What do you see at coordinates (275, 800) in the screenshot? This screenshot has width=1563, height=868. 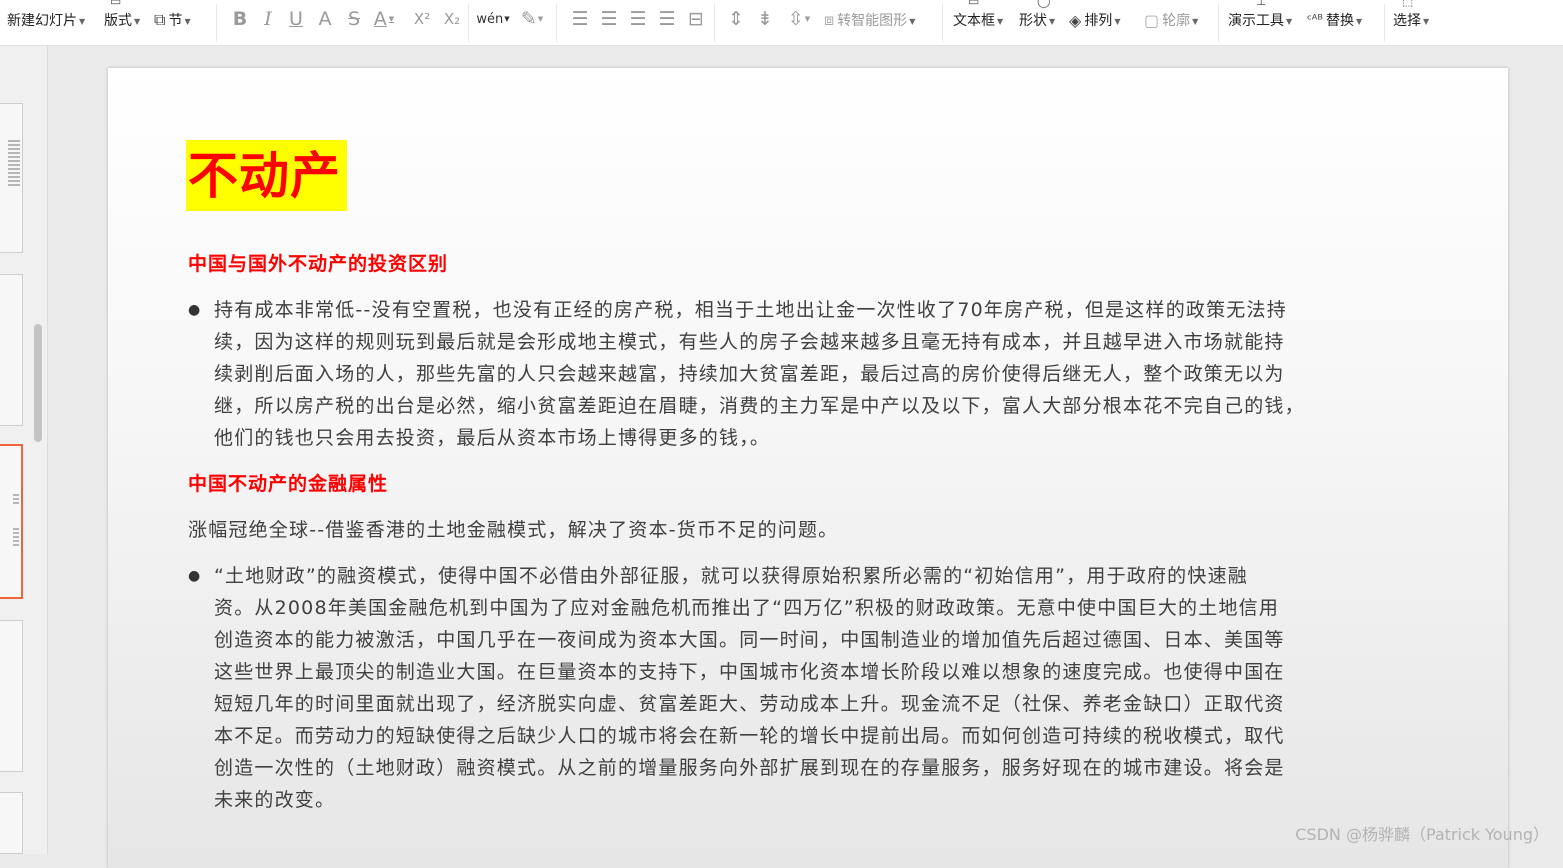 I see `text-line: 未来的改变。` at bounding box center [275, 800].